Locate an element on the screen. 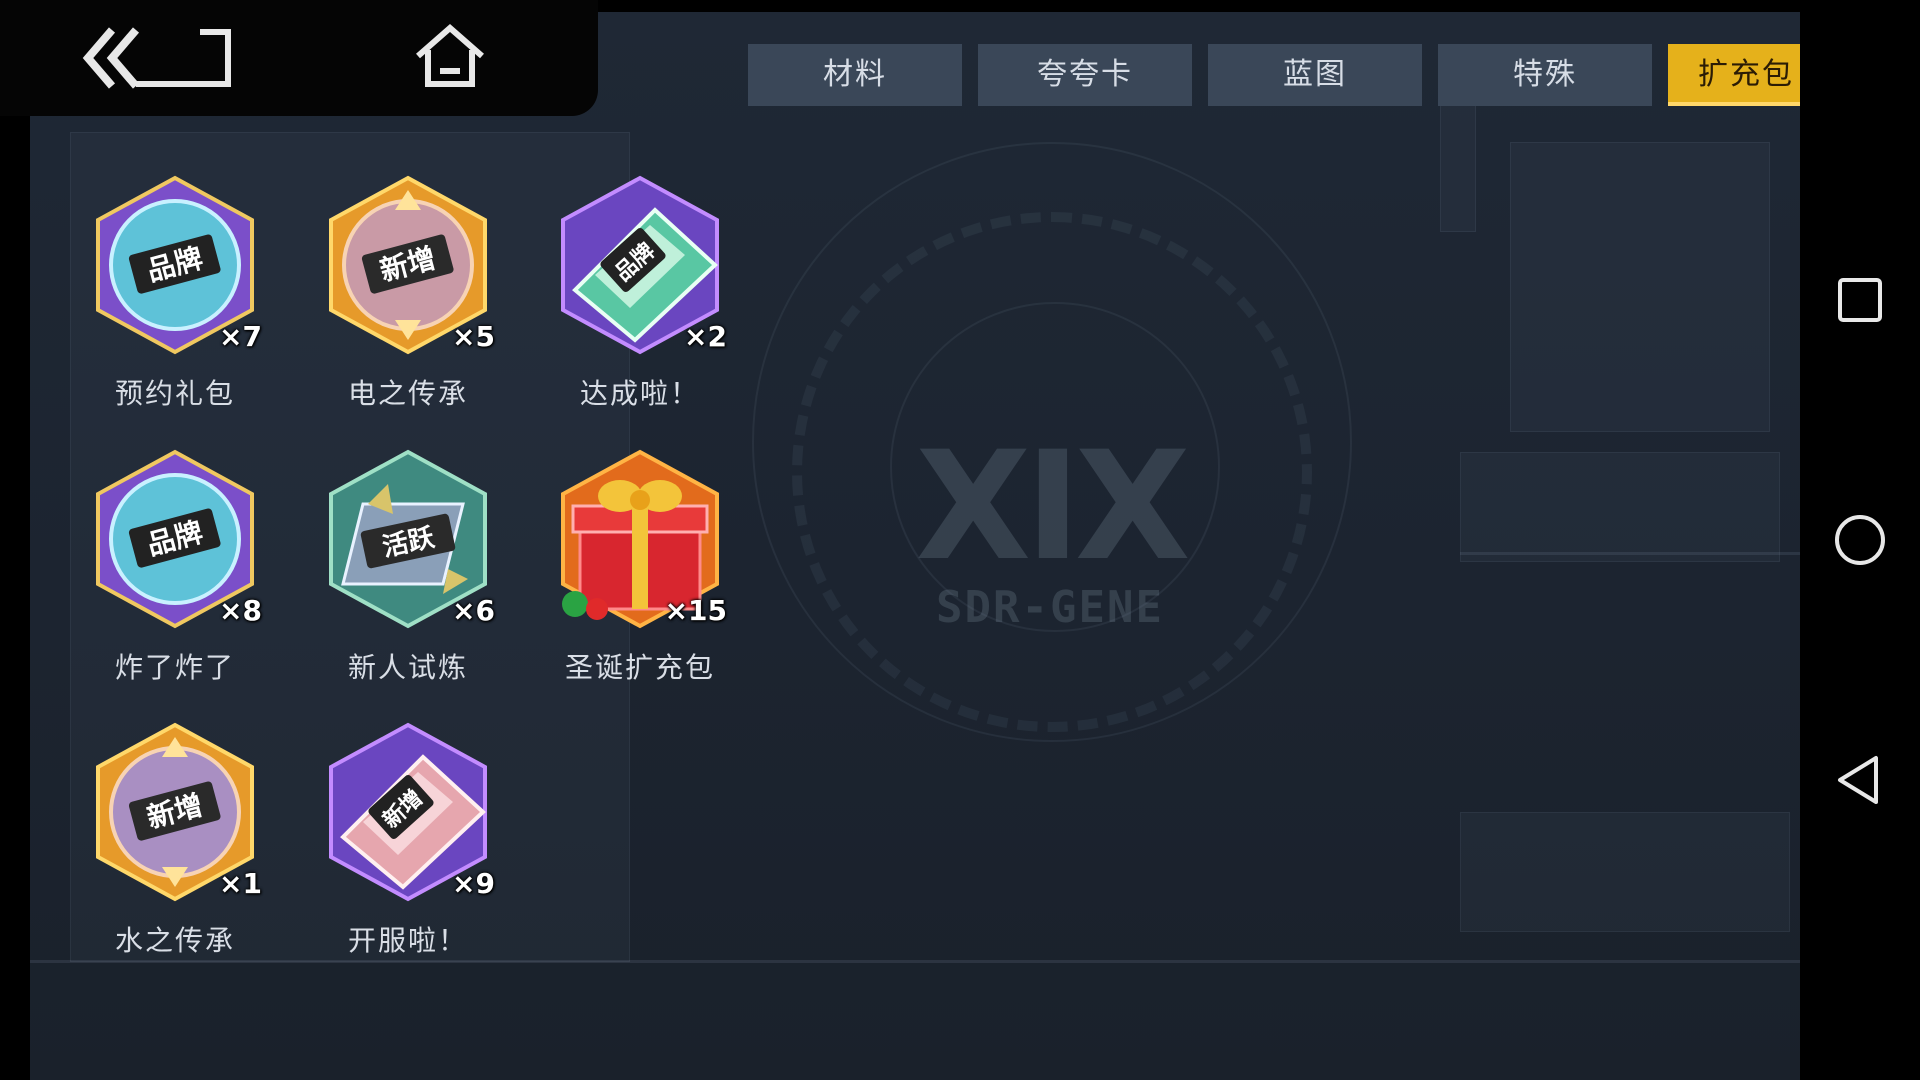 Image resolution: width=1920 pixels, height=1080 pixels. tab-blueprints: 蓝图 is located at coordinates (1315, 75).